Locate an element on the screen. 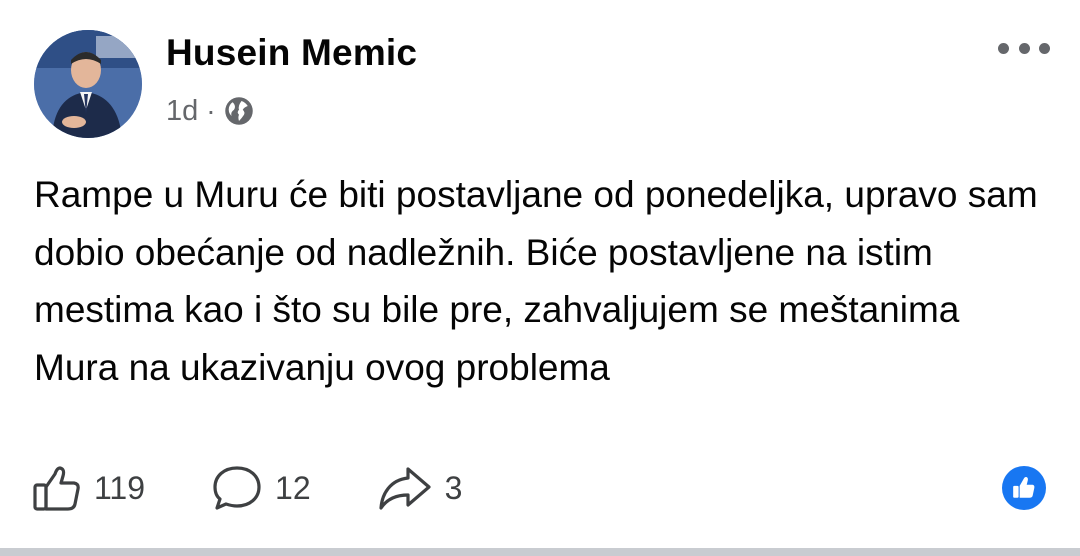 This screenshot has height=556, width=1080. thumbs-up-icon is located at coordinates (57, 488).